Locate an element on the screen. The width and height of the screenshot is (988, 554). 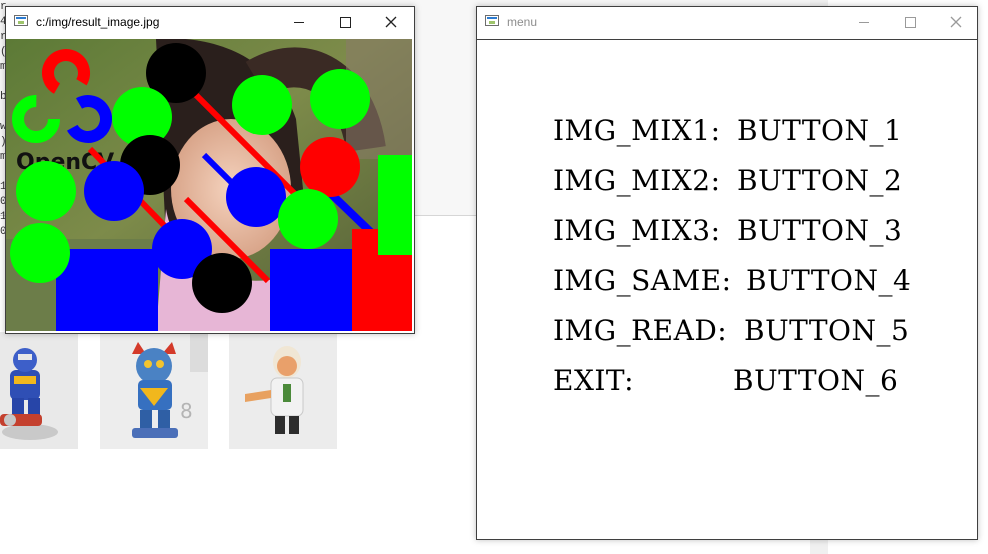
menu-window-titlebar: menu is located at coordinates (727, 22).